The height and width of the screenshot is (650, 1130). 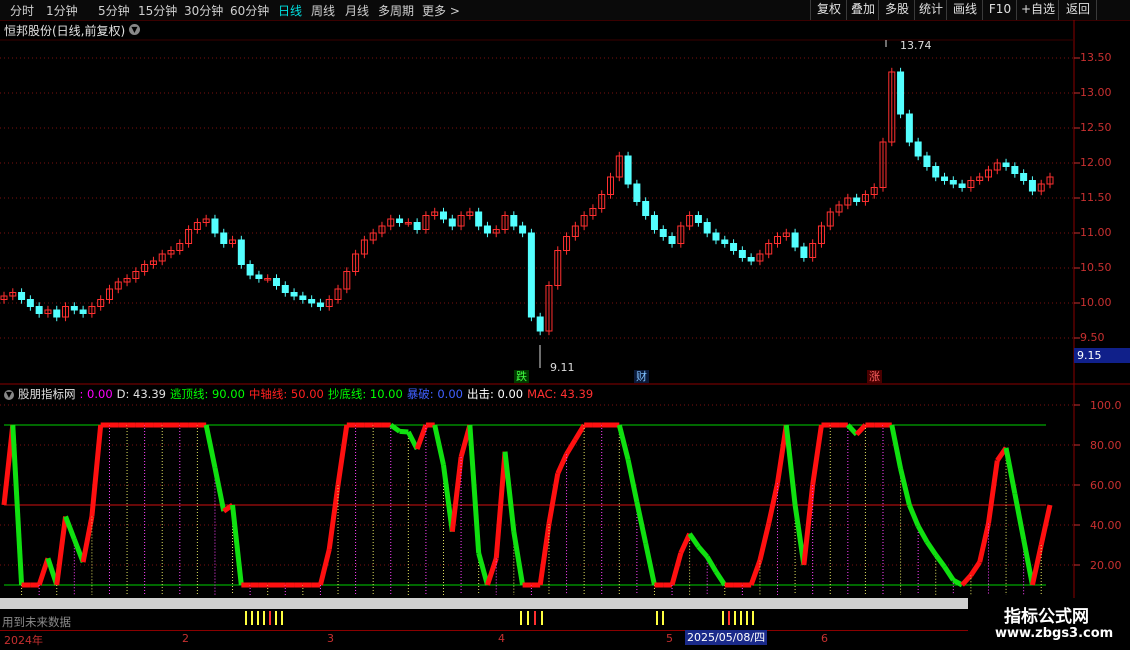 I want to click on price-tick: 13.00, so click(x=1096, y=92).